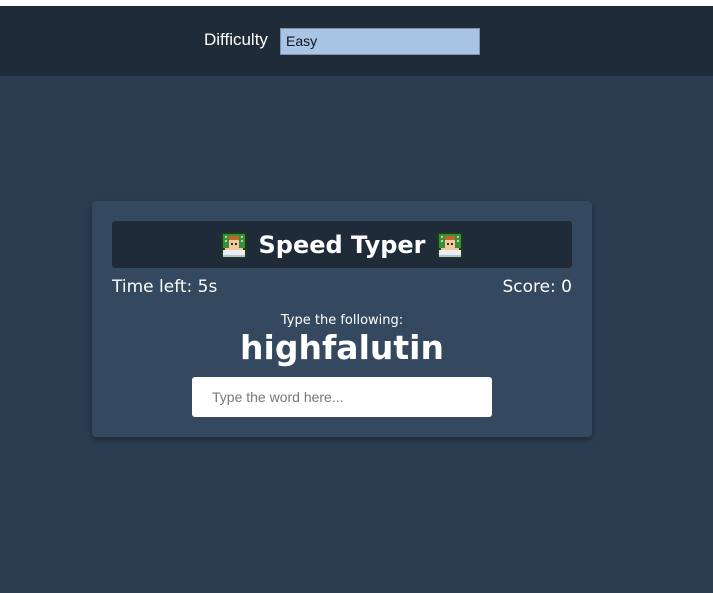 Image resolution: width=713 pixels, height=593 pixels. What do you see at coordinates (342, 397) in the screenshot?
I see `word-input` at bounding box center [342, 397].